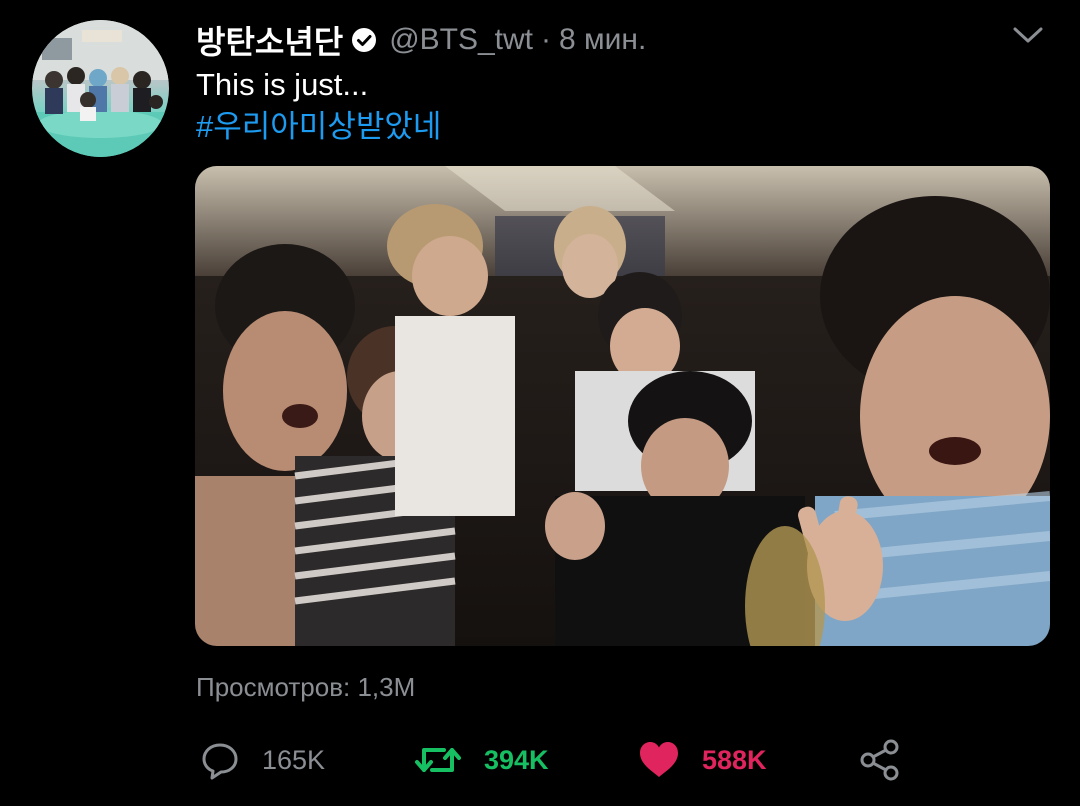 The image size is (1080, 806). What do you see at coordinates (1028, 35) in the screenshot?
I see `chevron-down-icon` at bounding box center [1028, 35].